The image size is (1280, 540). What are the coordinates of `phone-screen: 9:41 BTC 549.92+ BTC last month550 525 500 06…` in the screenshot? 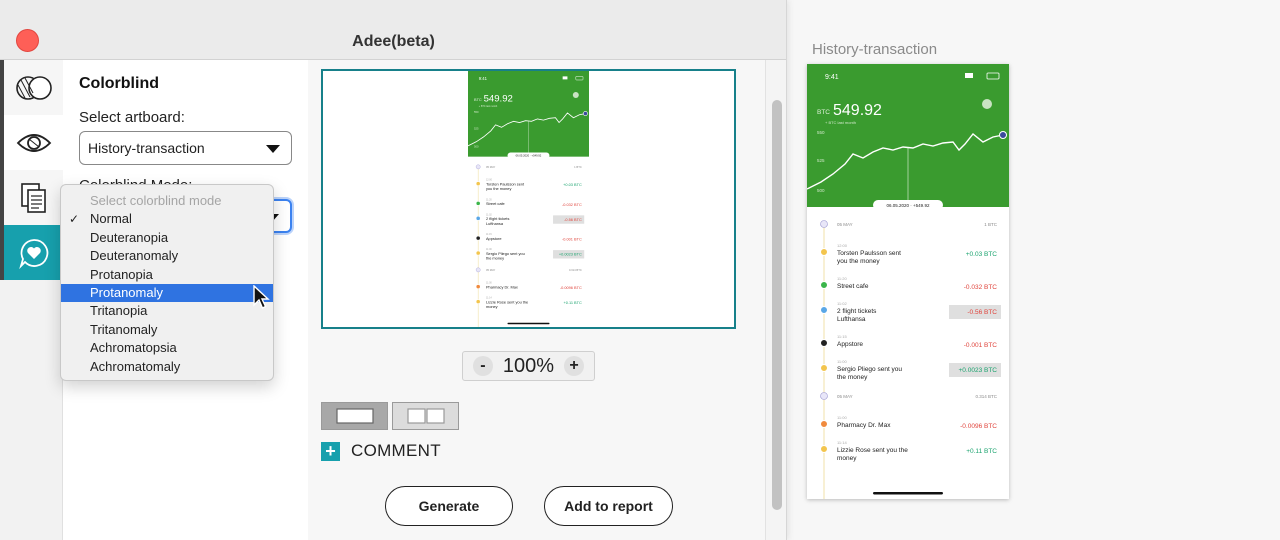 It's located at (908, 281).